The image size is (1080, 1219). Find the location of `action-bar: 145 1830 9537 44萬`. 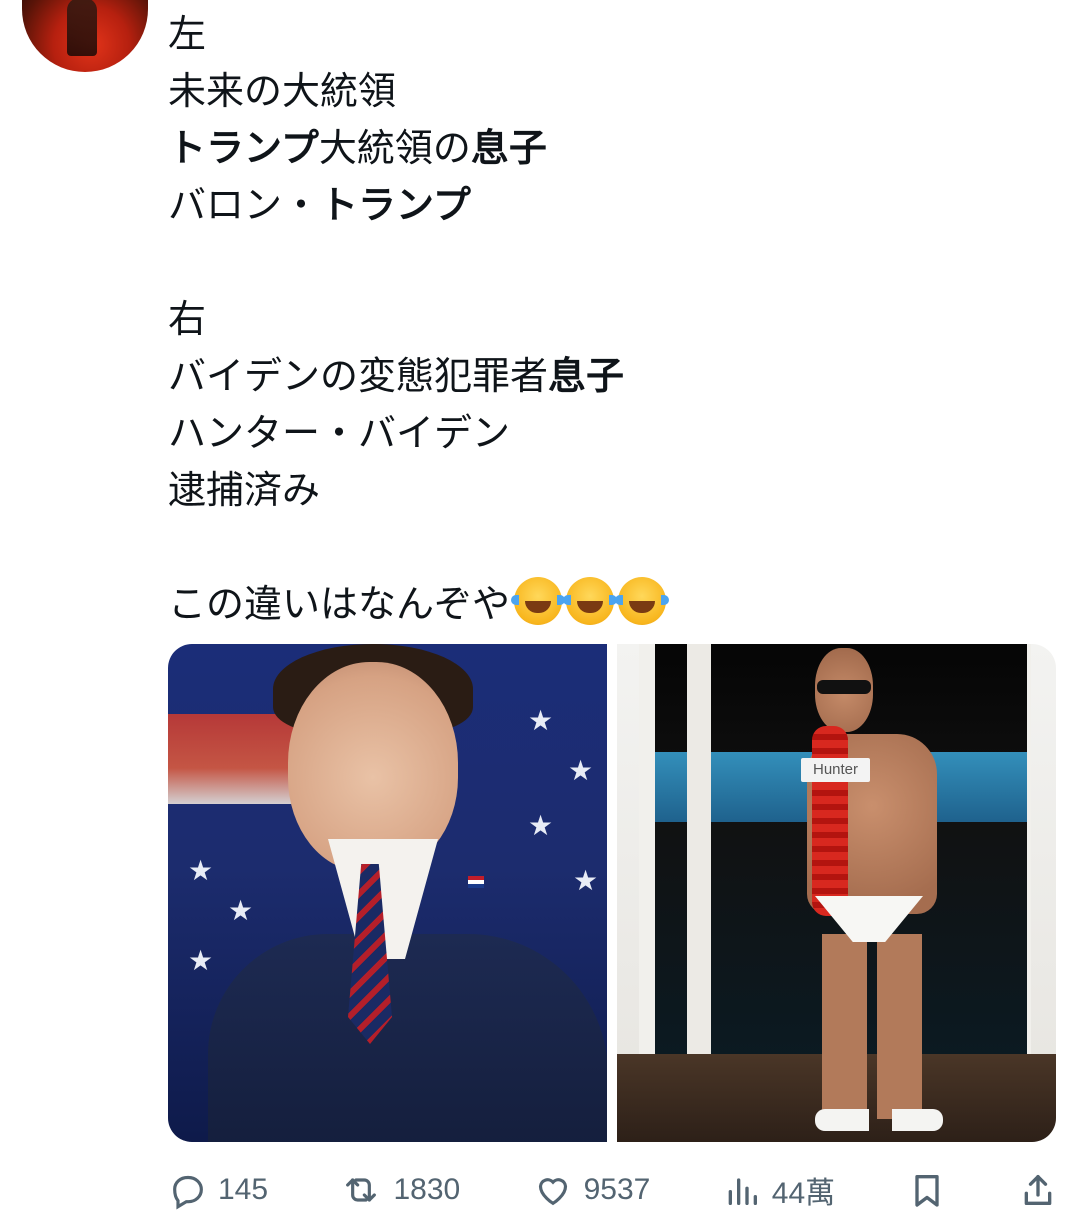

action-bar: 145 1830 9537 44萬 is located at coordinates (613, 1190).